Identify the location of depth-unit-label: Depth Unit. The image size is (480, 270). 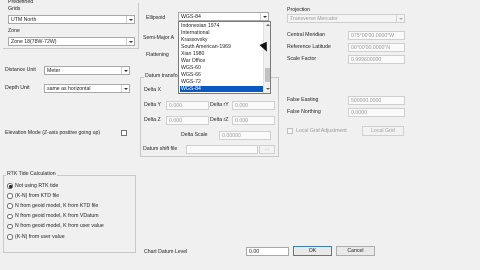
(17, 88).